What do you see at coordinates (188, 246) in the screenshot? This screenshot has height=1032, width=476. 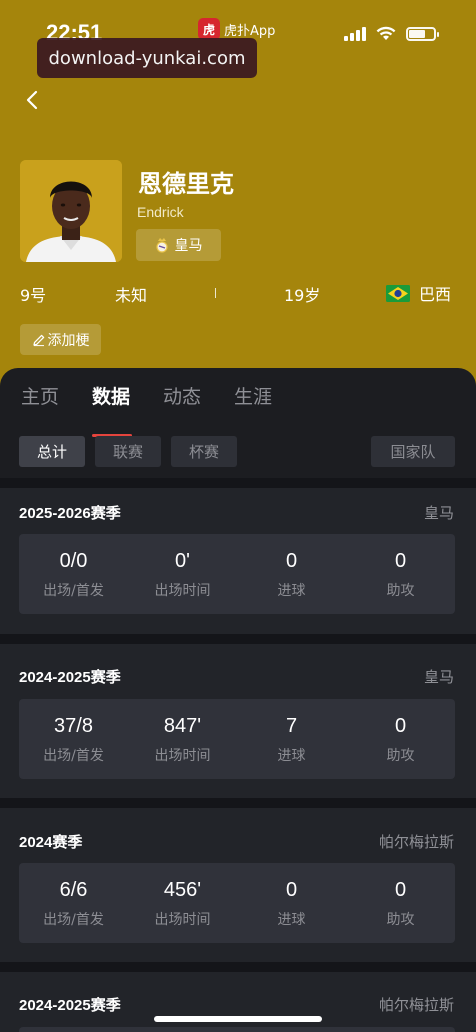 I see `team-chip-label: 皇马` at bounding box center [188, 246].